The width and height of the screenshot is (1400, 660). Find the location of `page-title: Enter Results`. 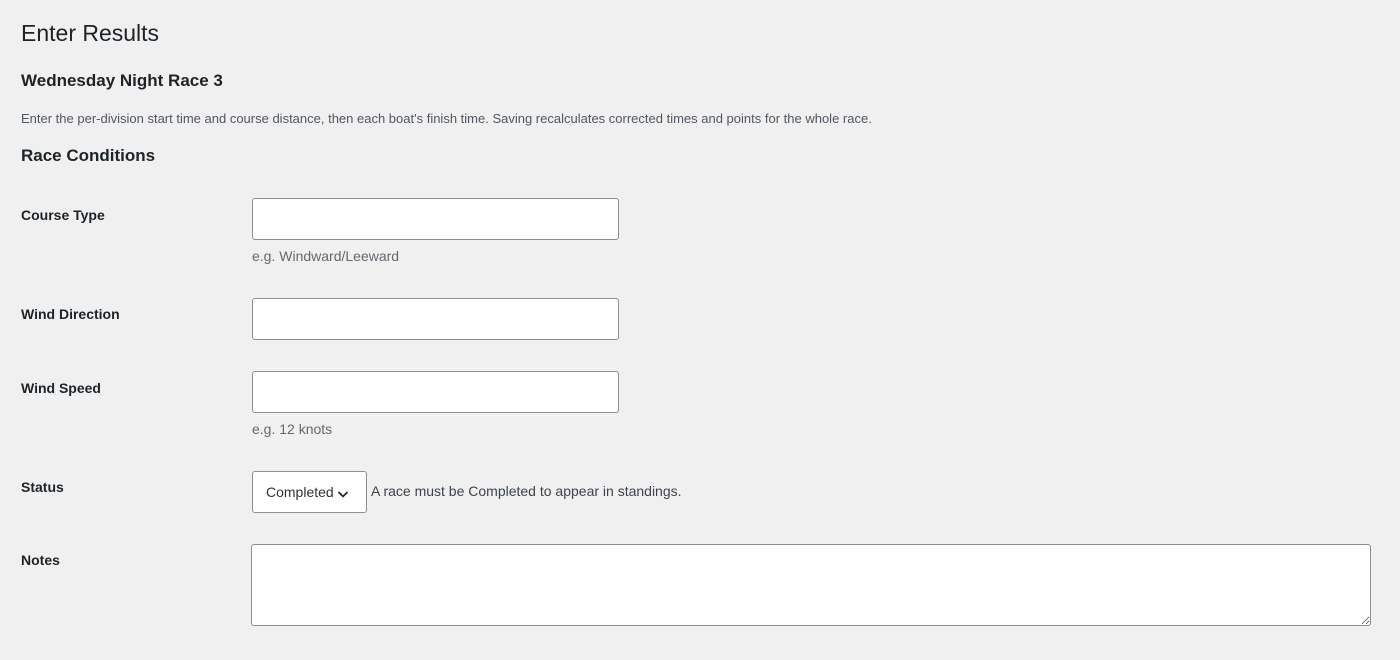

page-title: Enter Results is located at coordinates (90, 33).